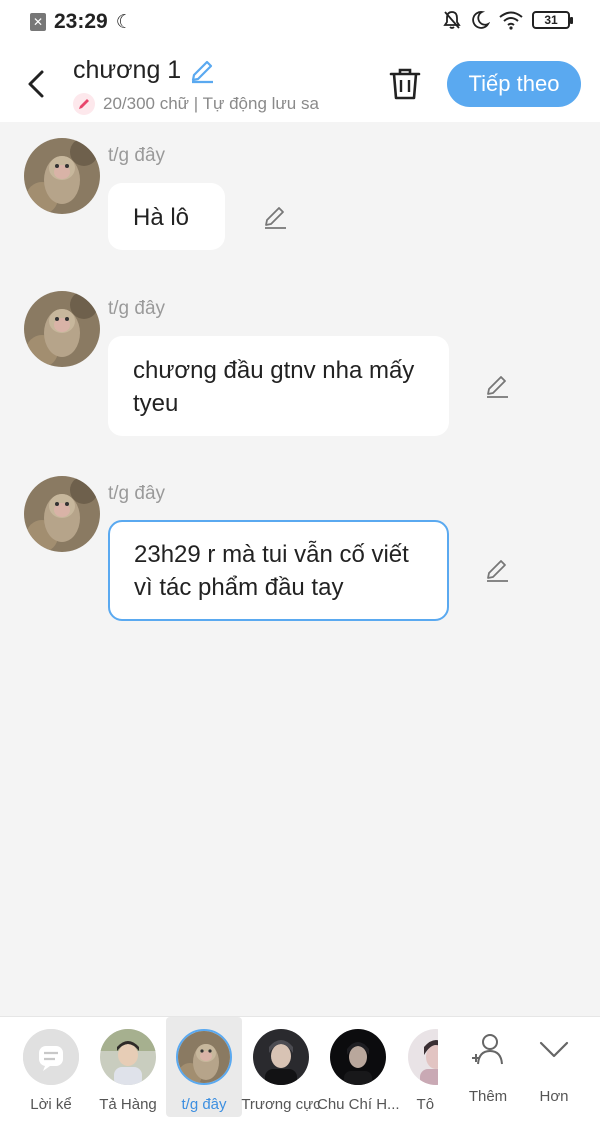 The image size is (600, 1131). What do you see at coordinates (124, 22) in the screenshot?
I see `moon-icon: ☾` at bounding box center [124, 22].